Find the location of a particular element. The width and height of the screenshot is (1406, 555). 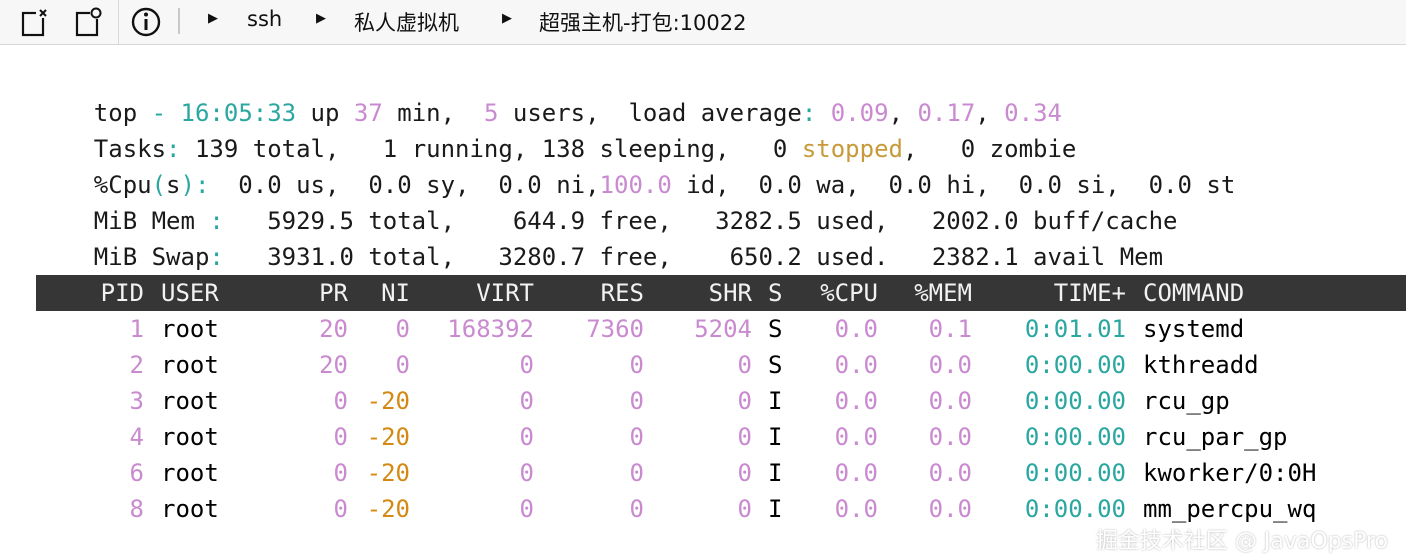

header-cpu: %CPU is located at coordinates (831, 293).